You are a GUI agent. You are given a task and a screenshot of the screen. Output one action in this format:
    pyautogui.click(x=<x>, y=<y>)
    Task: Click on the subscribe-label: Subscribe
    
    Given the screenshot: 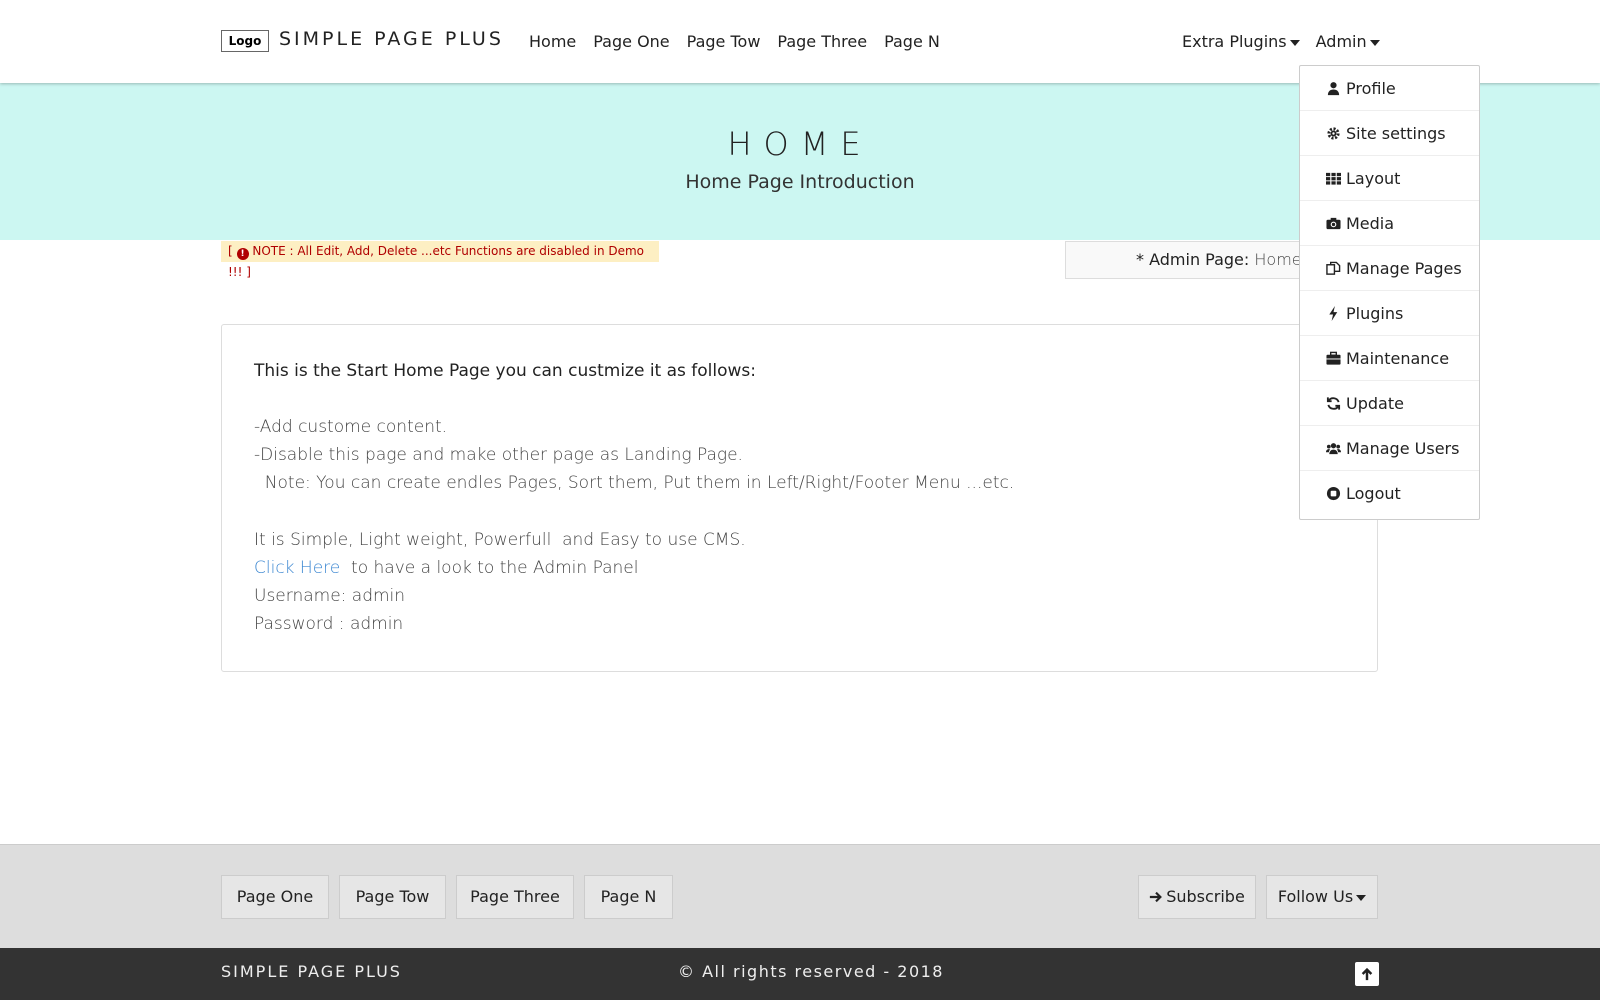 What is the action you would take?
    pyautogui.click(x=1205, y=896)
    